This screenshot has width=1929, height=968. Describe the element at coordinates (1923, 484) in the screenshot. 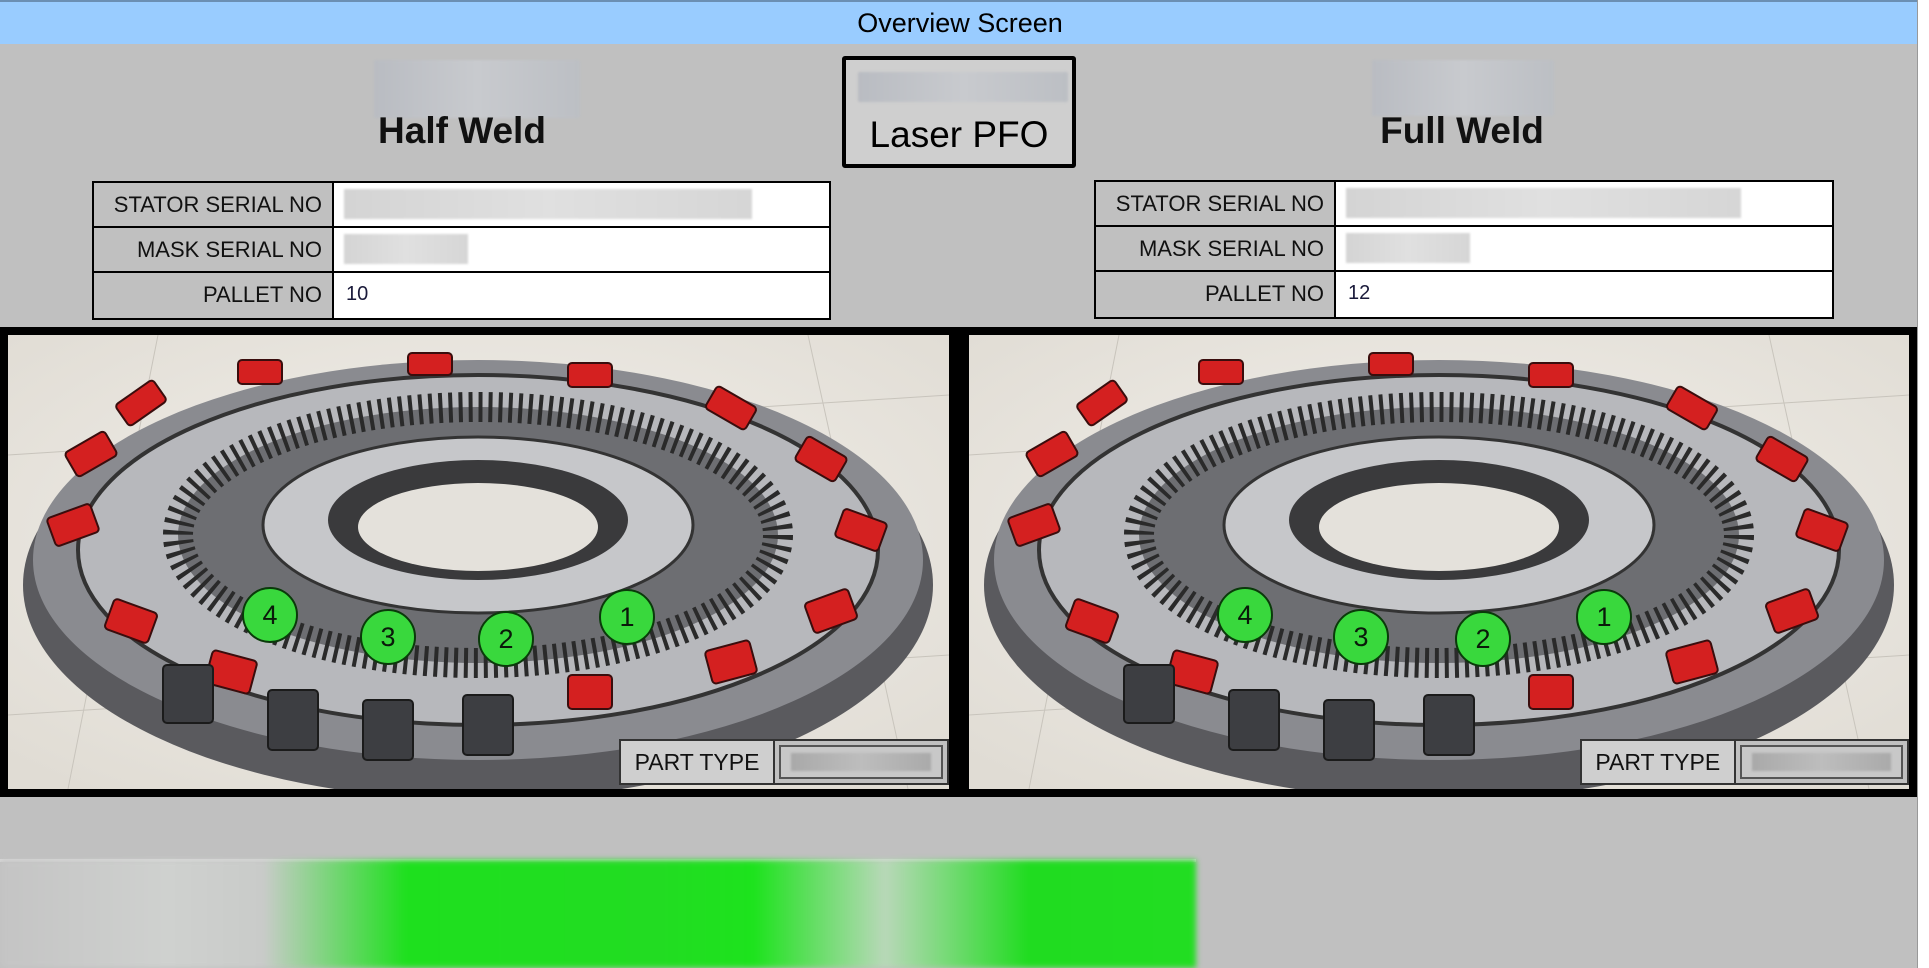

I see `window-edge` at that location.